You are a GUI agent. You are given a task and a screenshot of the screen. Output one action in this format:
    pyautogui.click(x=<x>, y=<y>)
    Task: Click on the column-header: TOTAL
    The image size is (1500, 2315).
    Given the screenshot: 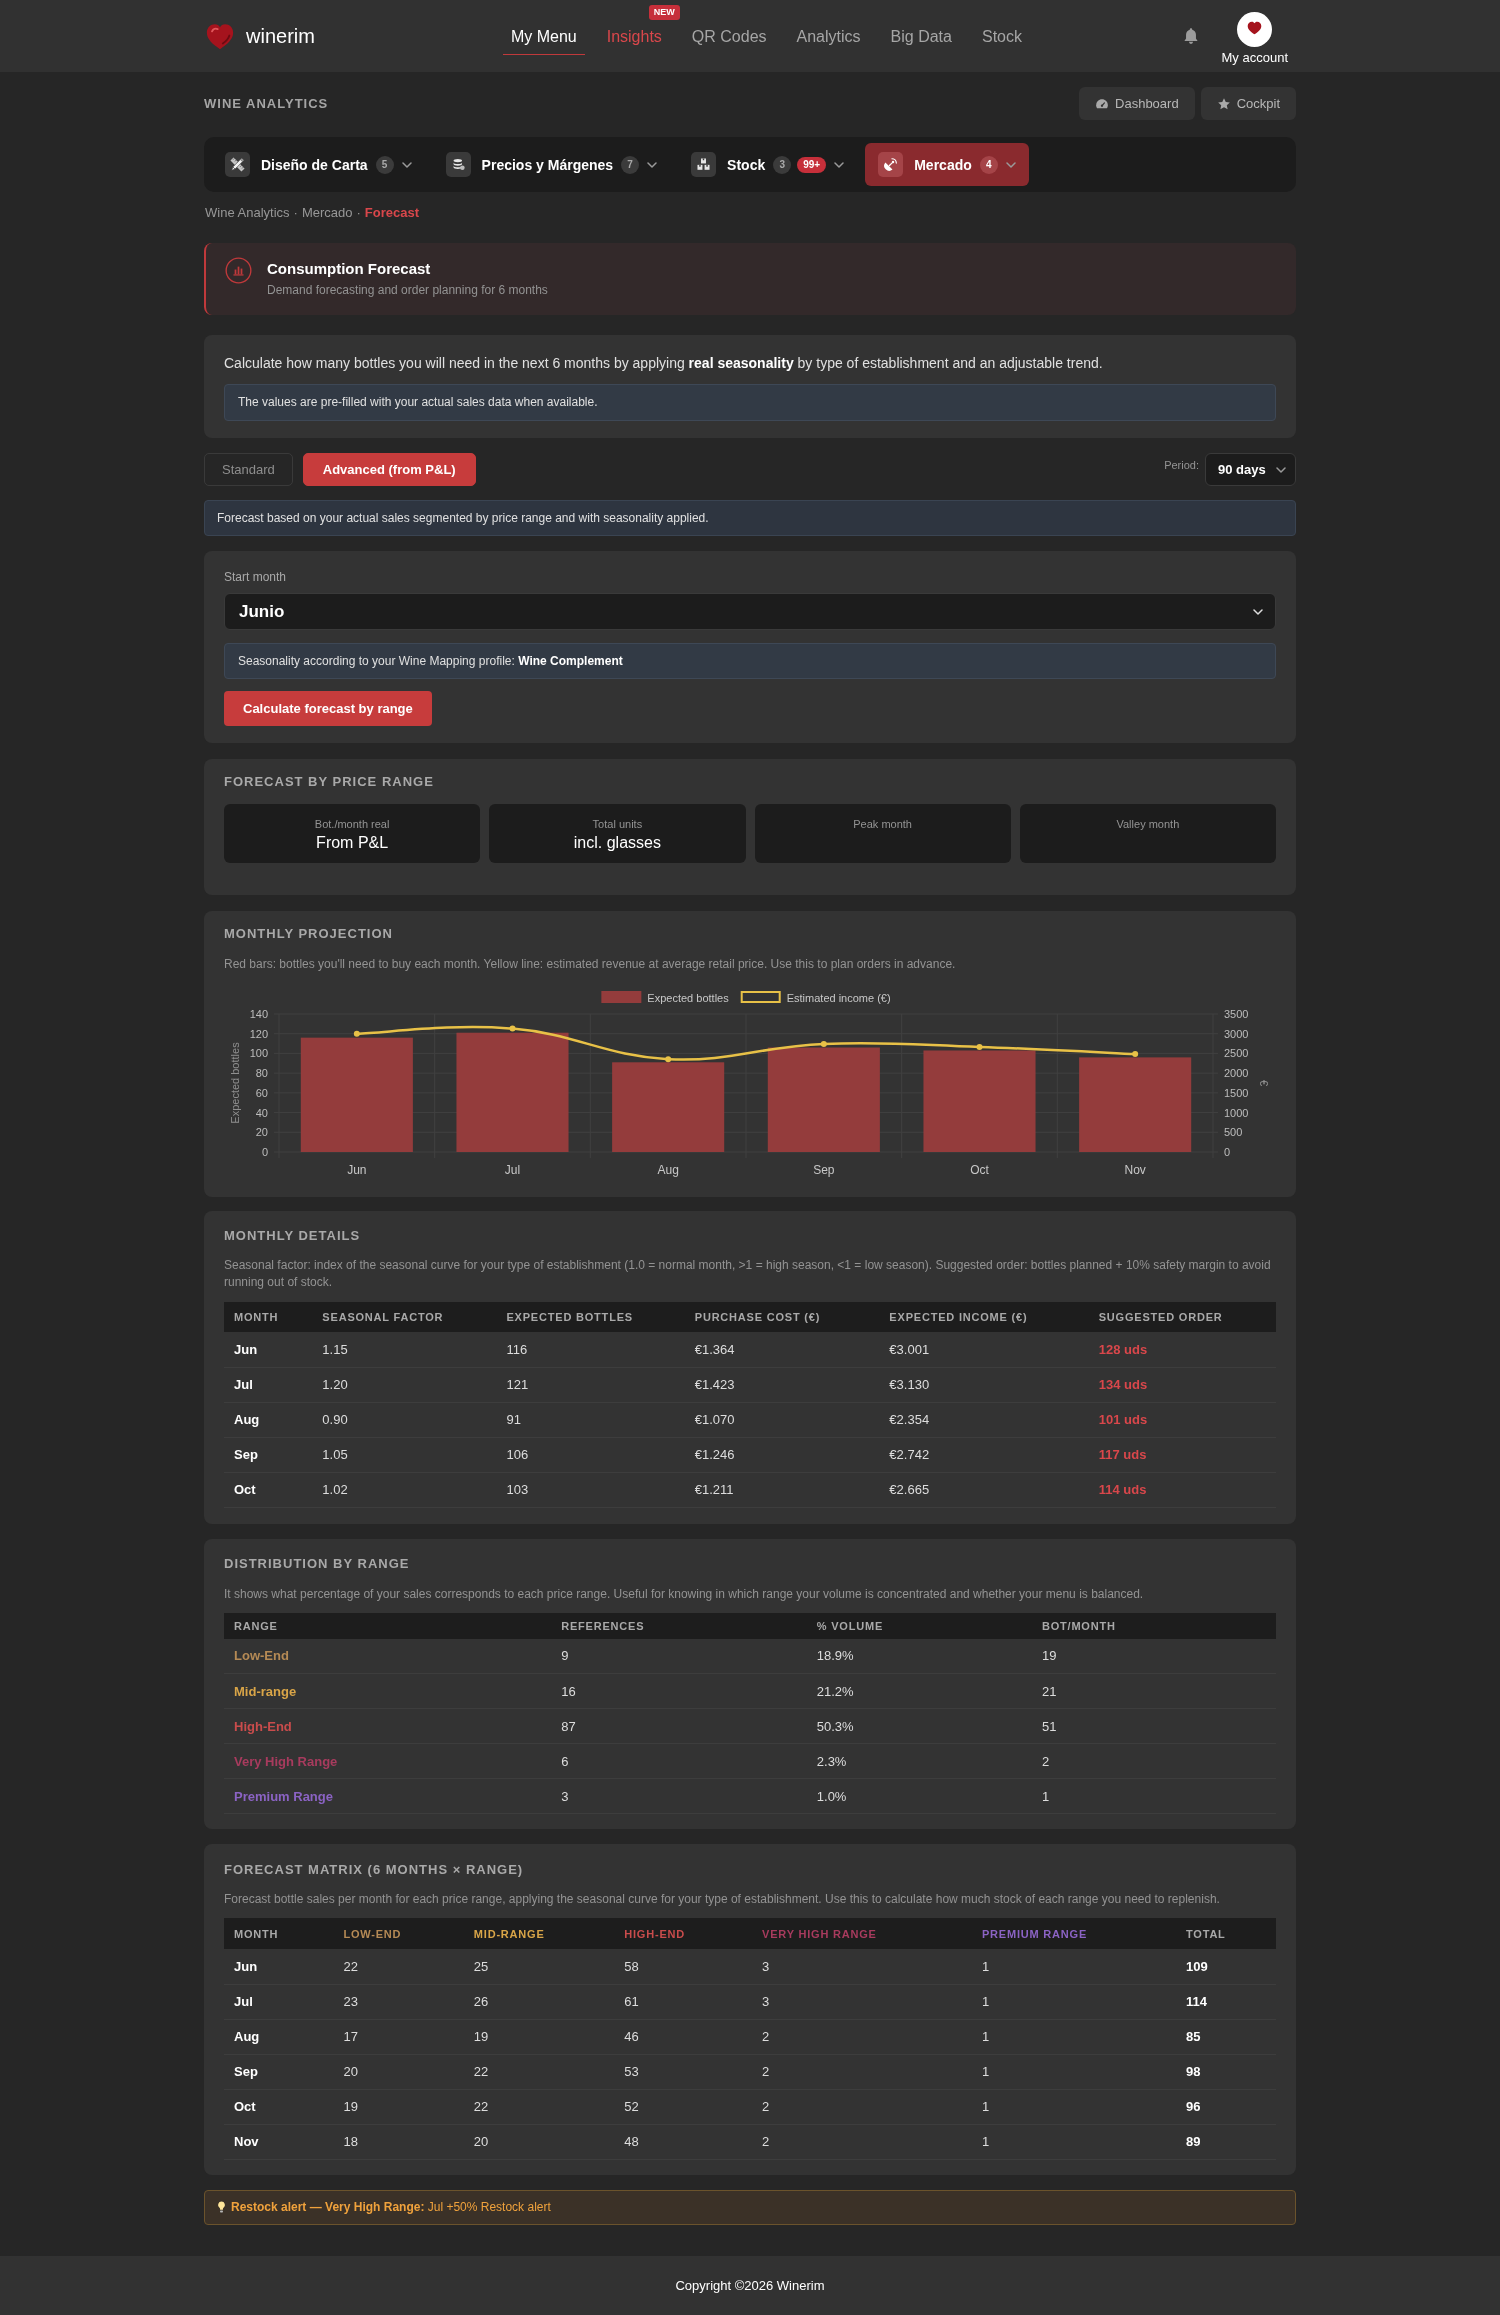 What is the action you would take?
    pyautogui.click(x=1226, y=1933)
    